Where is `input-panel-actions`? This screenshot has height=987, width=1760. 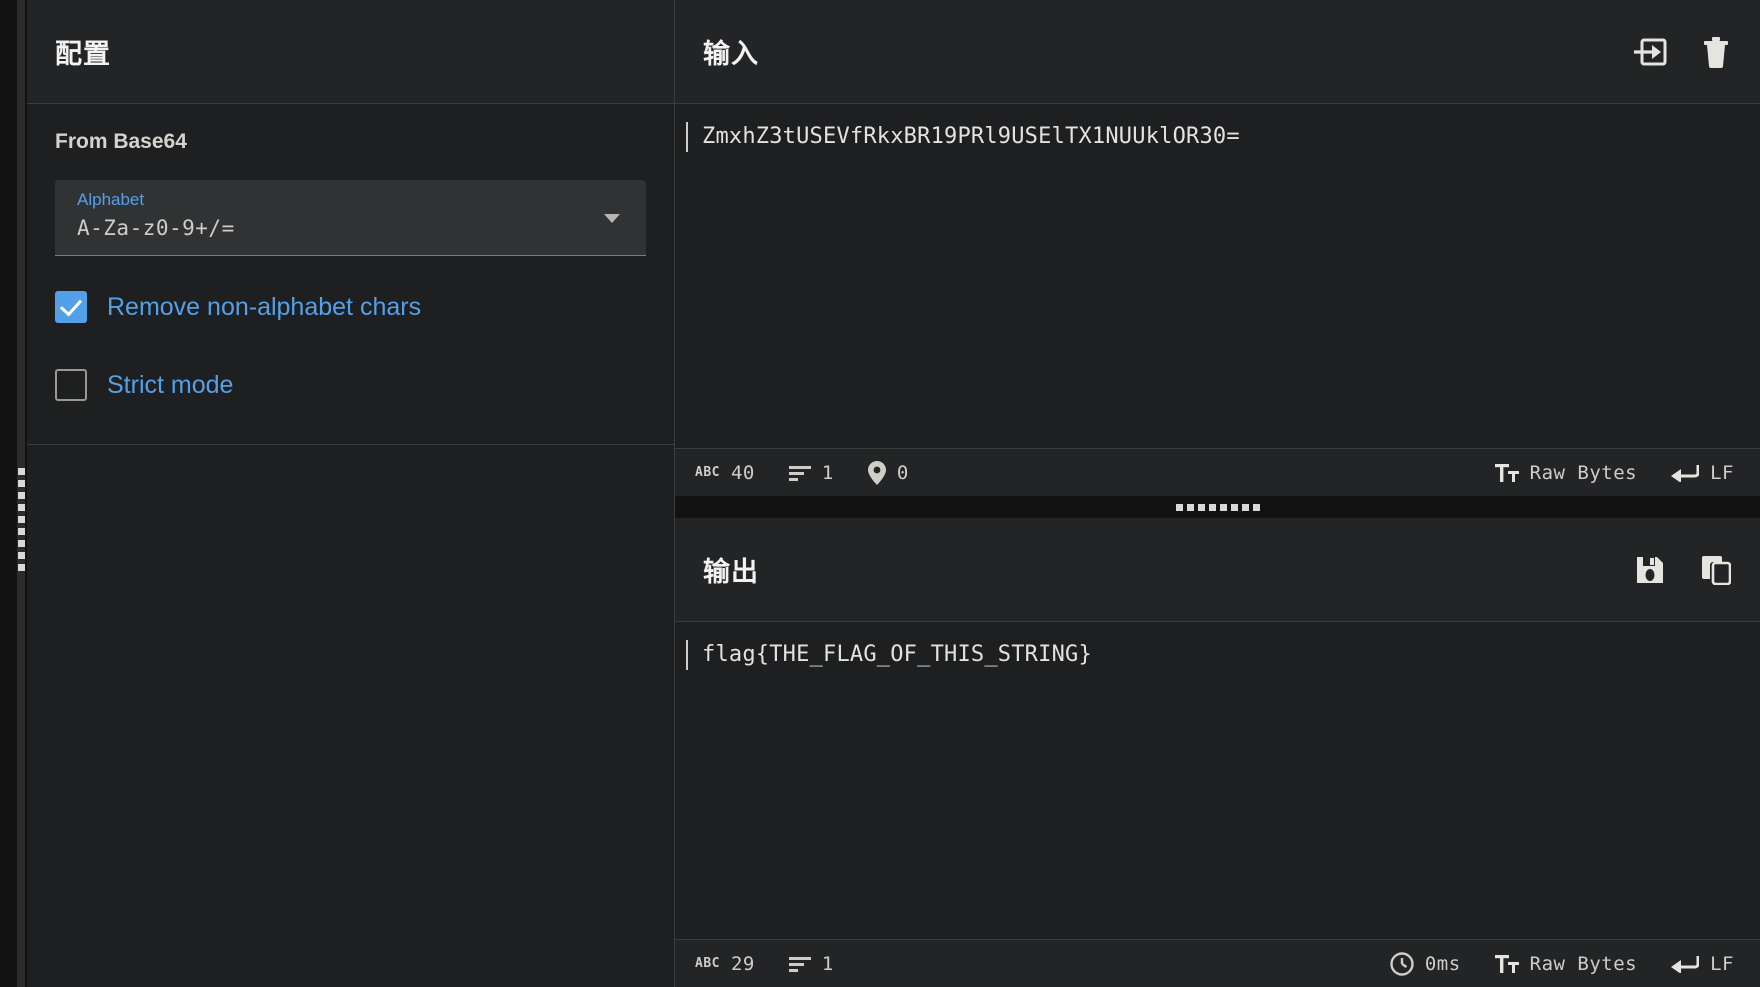 input-panel-actions is located at coordinates (1683, 52).